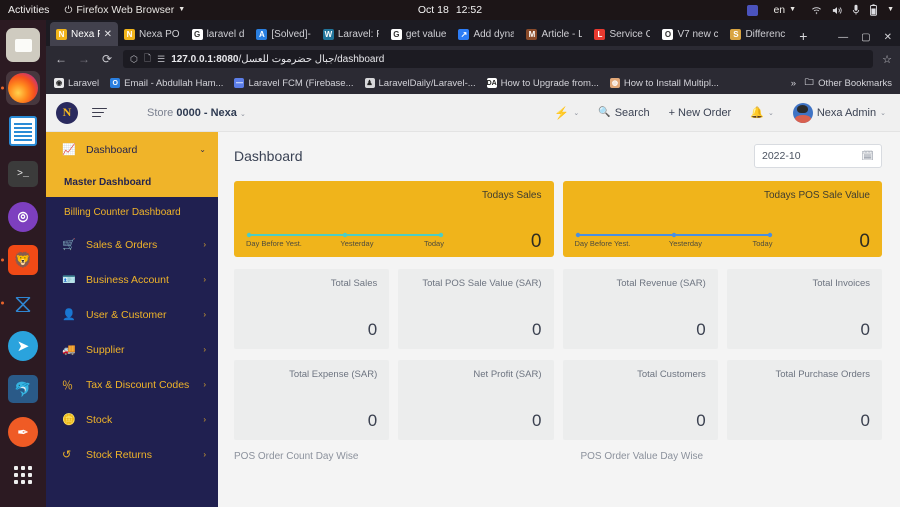  Describe the element at coordinates (566, 113) in the screenshot. I see `quick-actions-button: ⚡ ⌄` at that location.